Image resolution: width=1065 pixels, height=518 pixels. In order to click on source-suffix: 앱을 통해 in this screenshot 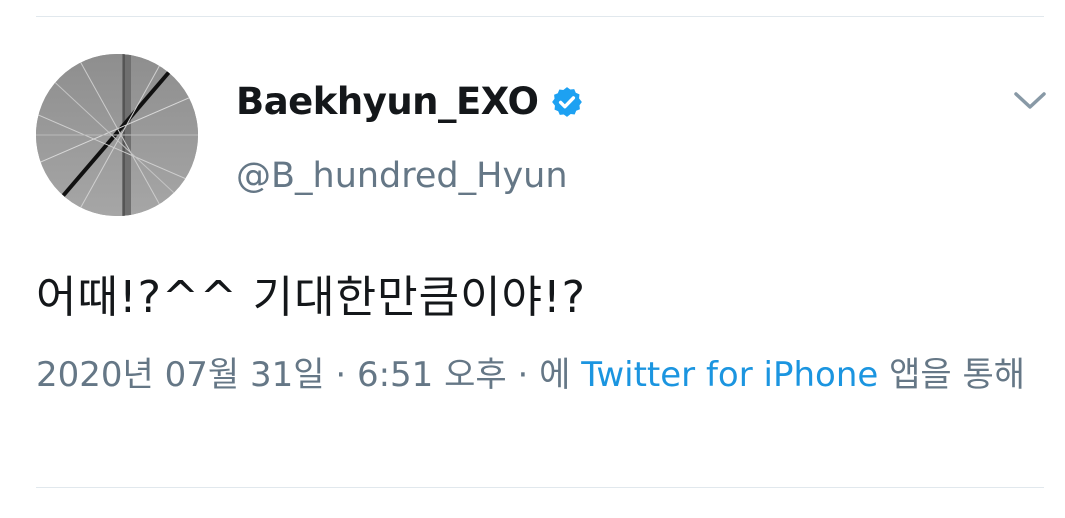, I will do `click(957, 375)`.